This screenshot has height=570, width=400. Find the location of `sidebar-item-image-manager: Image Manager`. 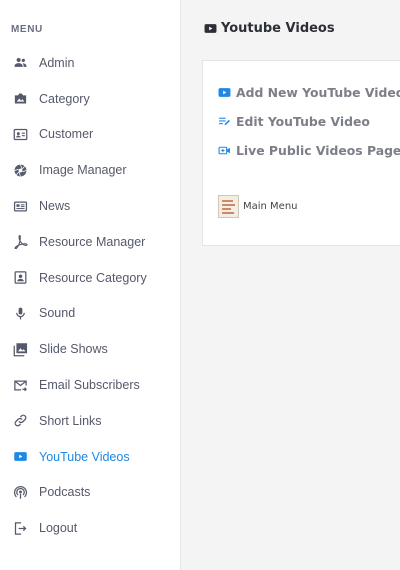

sidebar-item-image-manager: Image Manager is located at coordinates (90, 170).